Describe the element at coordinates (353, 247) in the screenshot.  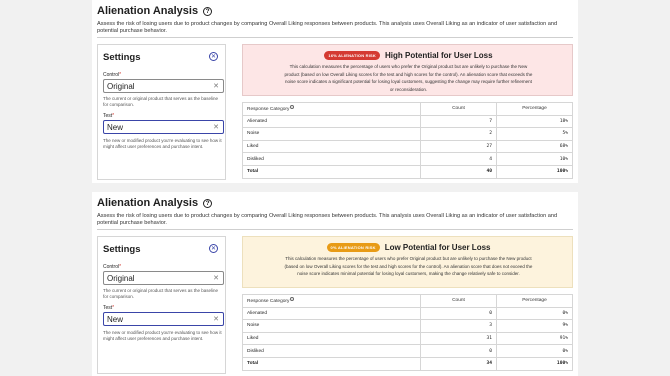
I see `risk-badge: 0% ALIENATION RISK` at that location.